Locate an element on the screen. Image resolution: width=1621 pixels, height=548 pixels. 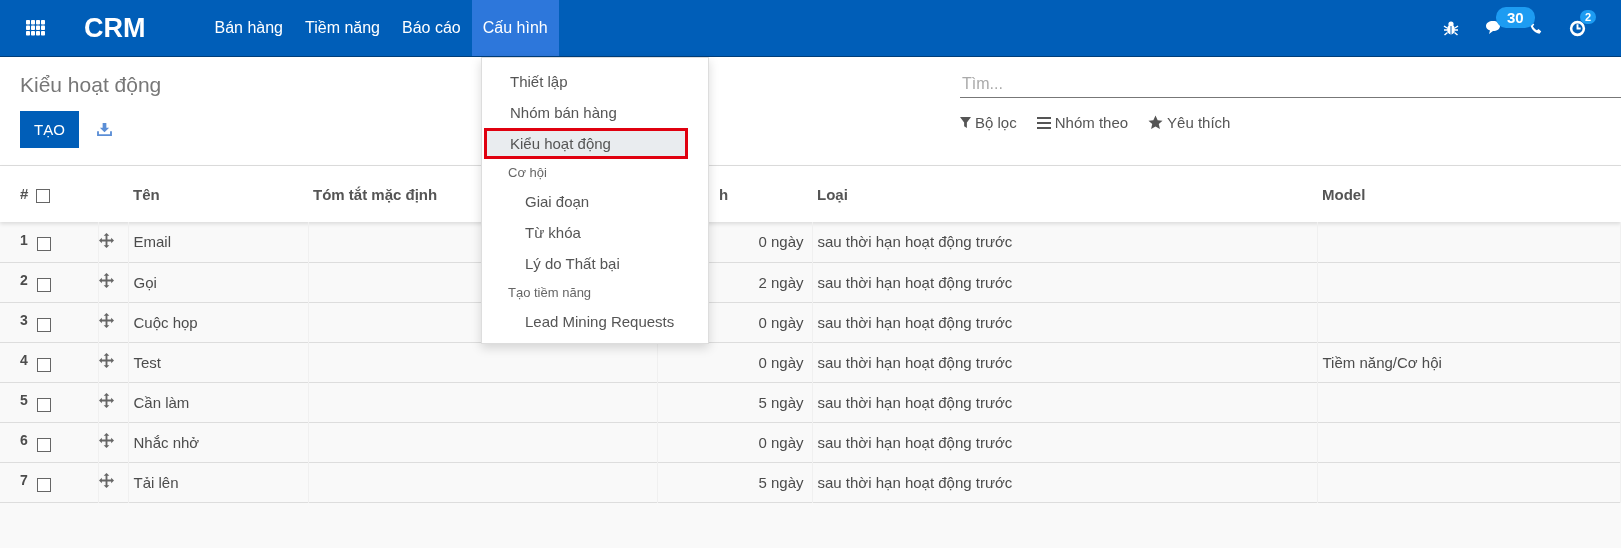
message-count-badge: 30 is located at coordinates (1515, 17).